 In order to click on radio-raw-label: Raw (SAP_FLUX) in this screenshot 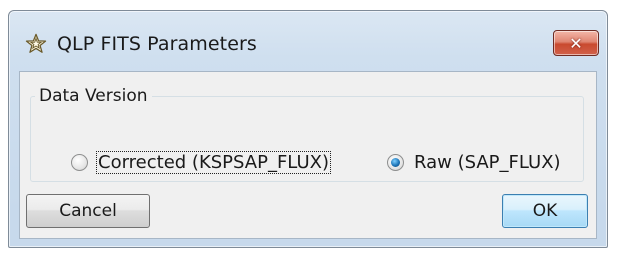, I will do `click(487, 162)`.